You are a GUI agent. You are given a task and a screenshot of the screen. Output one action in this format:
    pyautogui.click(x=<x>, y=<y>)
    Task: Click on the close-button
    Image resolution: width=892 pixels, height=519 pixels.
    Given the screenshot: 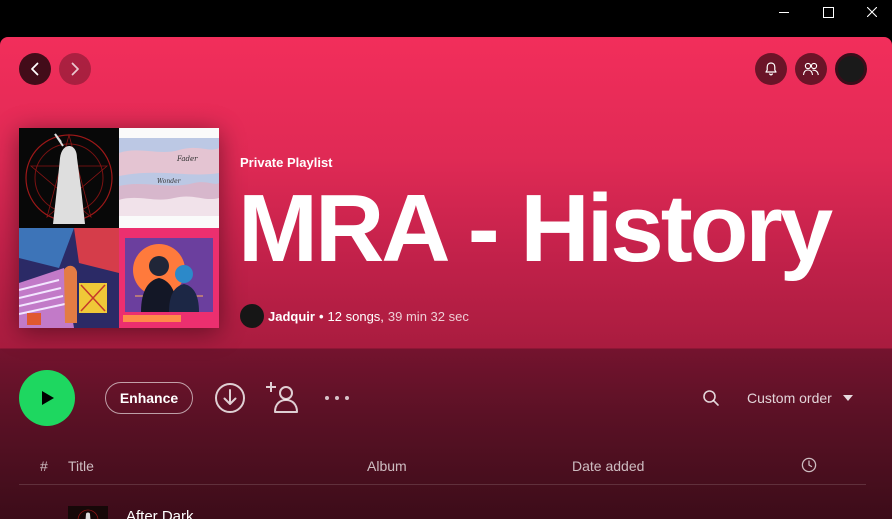 What is the action you would take?
    pyautogui.click(x=871, y=12)
    